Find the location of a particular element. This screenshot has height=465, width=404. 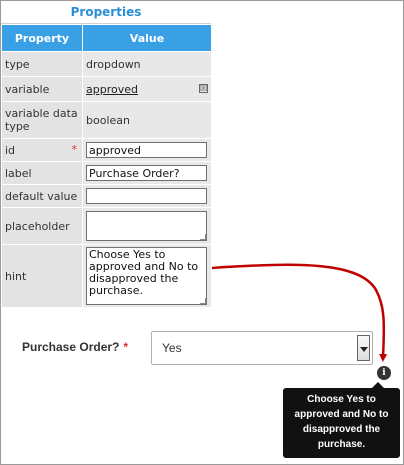

dropdown-button is located at coordinates (363, 348).